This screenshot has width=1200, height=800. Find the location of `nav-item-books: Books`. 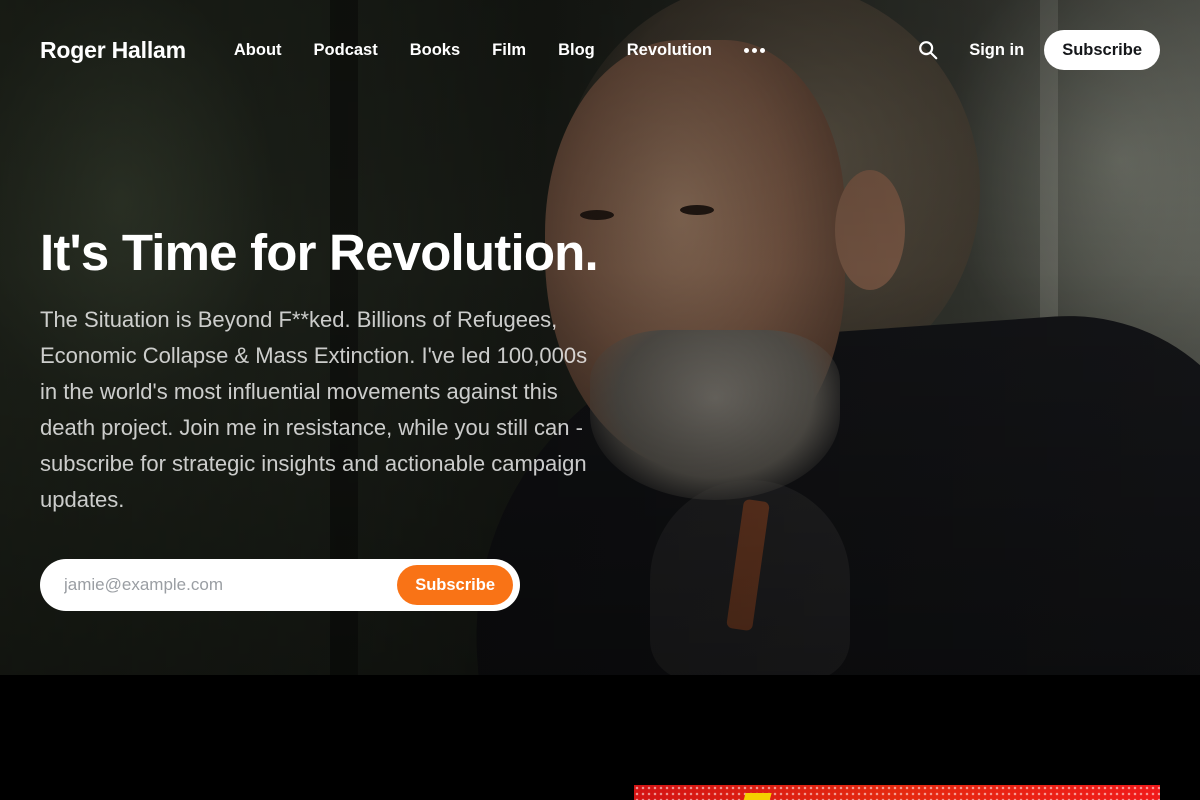

nav-item-books: Books is located at coordinates (435, 50).